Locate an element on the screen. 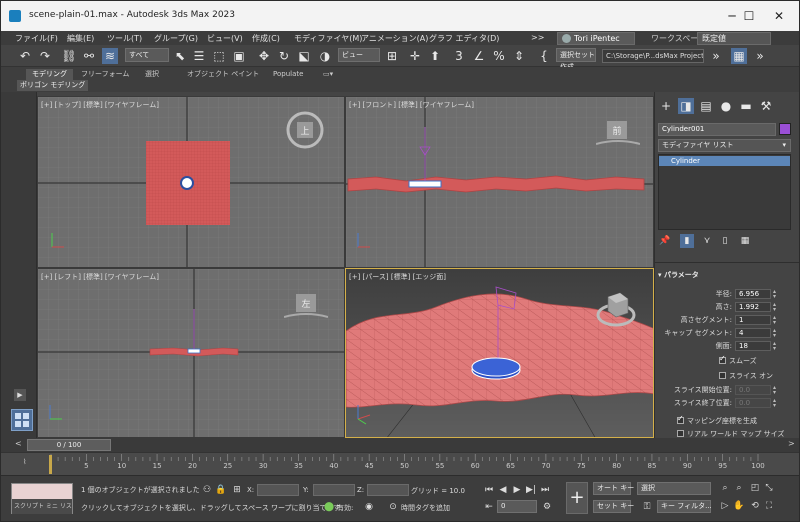  param-height-field: 1.992 is located at coordinates (753, 307).